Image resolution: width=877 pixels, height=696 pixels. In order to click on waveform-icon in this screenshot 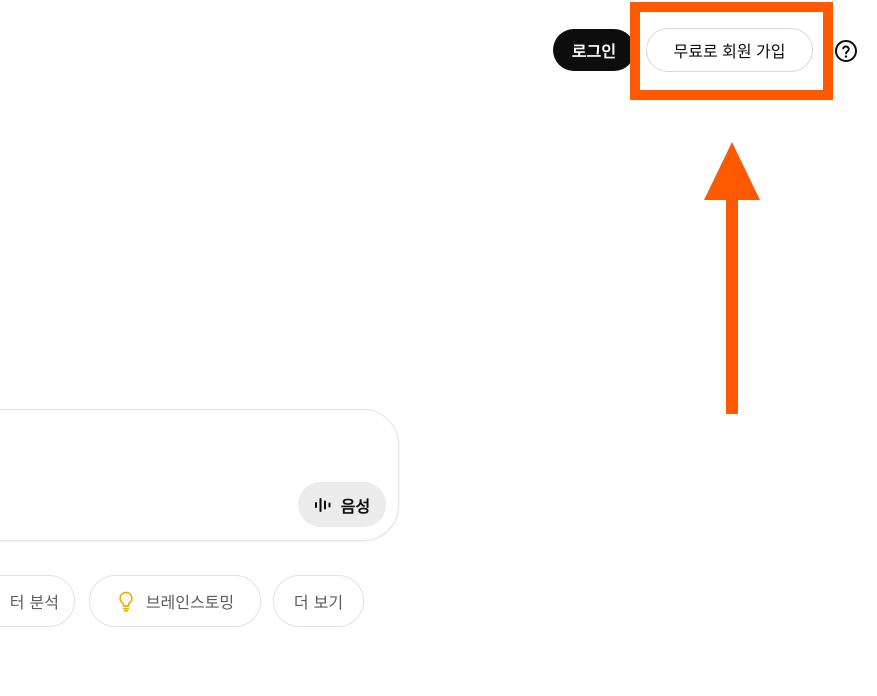, I will do `click(322, 504)`.